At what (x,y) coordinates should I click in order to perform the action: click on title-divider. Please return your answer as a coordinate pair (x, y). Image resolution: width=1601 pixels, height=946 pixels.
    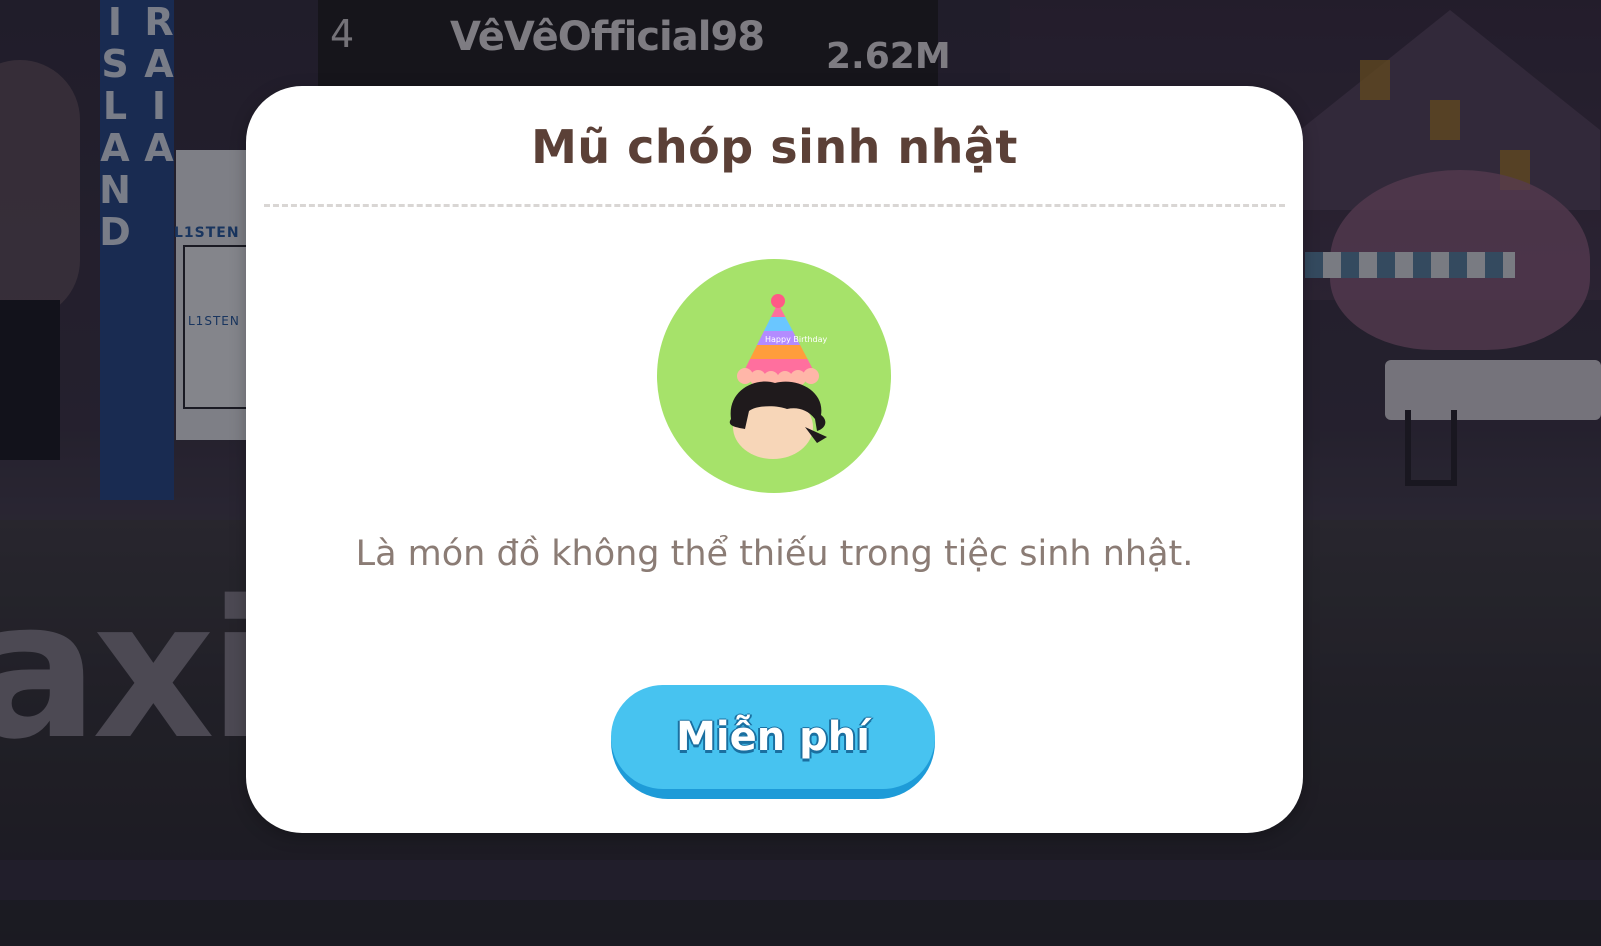
    Looking at the image, I should click on (774, 205).